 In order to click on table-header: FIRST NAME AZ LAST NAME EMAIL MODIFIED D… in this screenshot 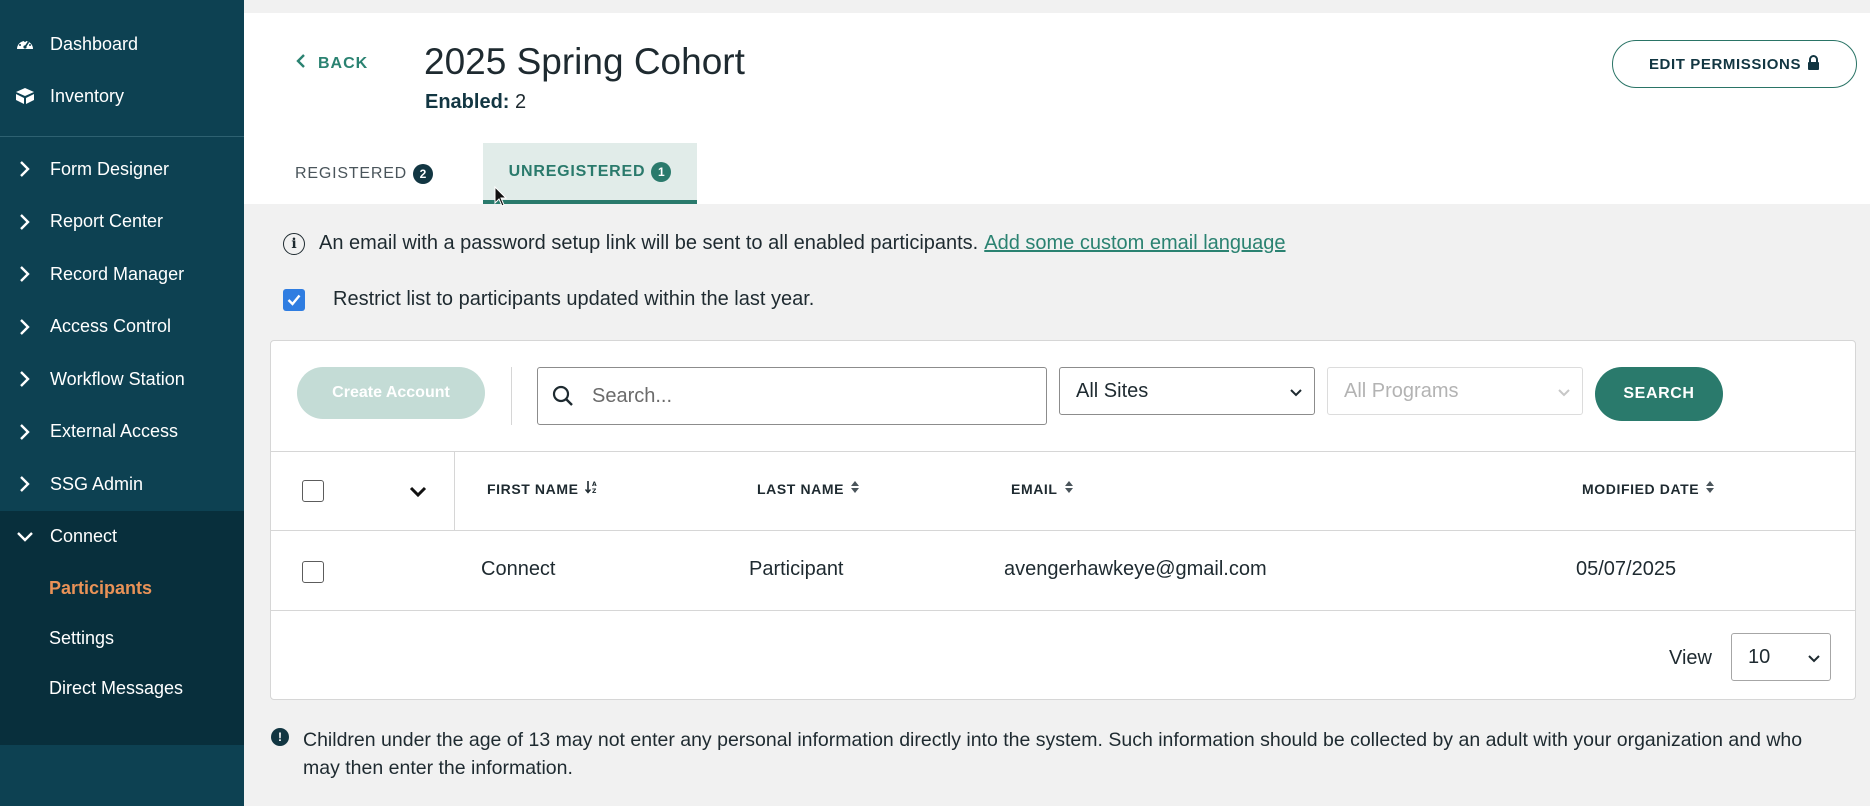, I will do `click(1063, 491)`.